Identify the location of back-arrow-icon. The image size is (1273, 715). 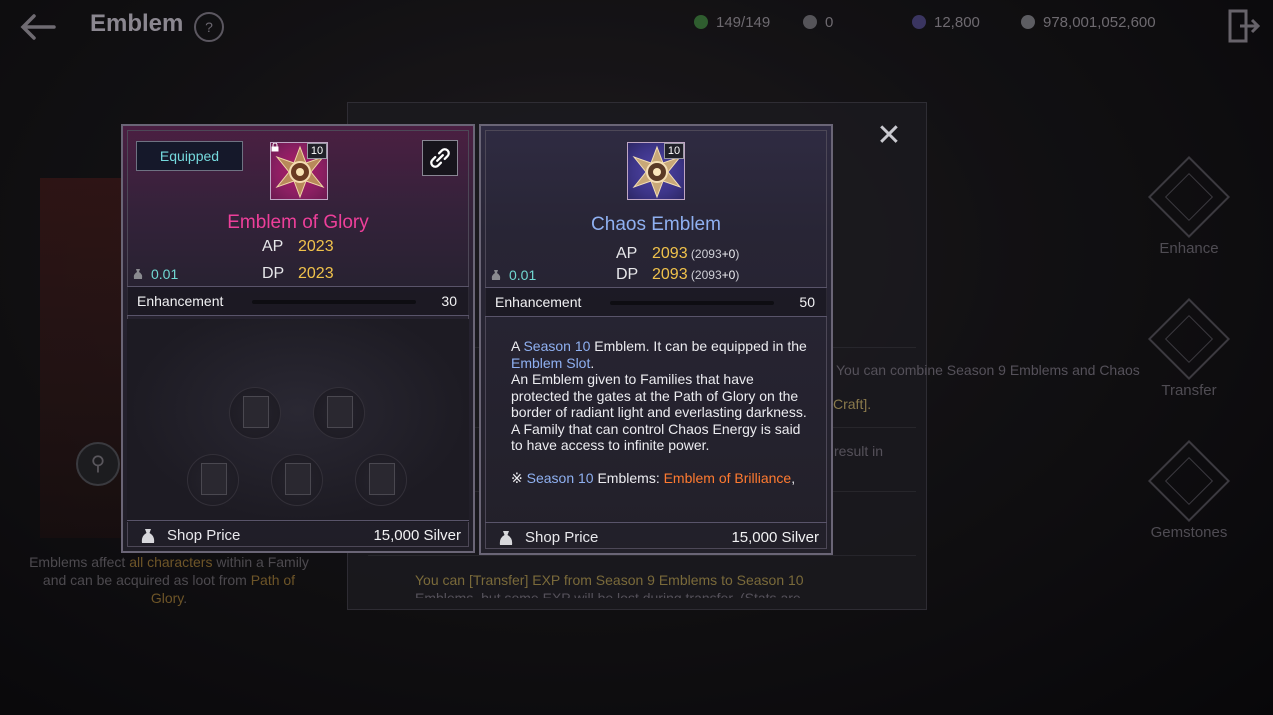
(38, 27).